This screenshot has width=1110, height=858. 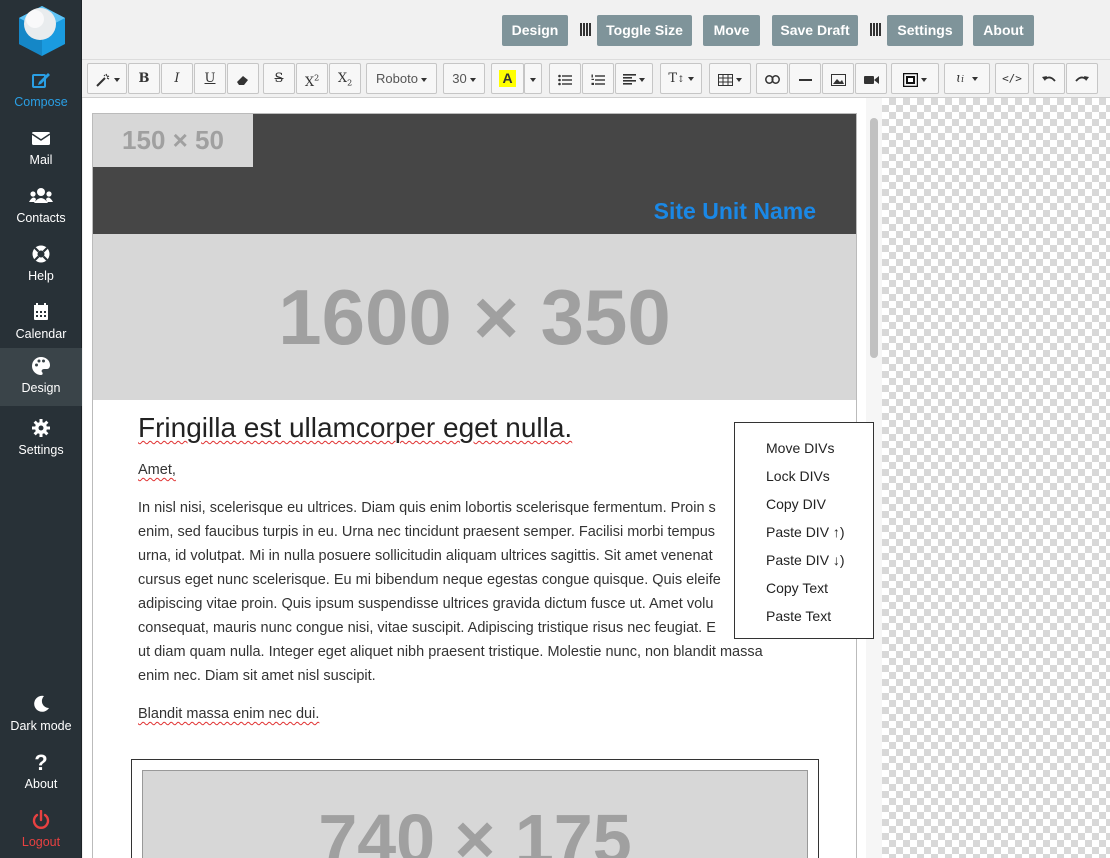 I want to click on power-icon, so click(x=41, y=820).